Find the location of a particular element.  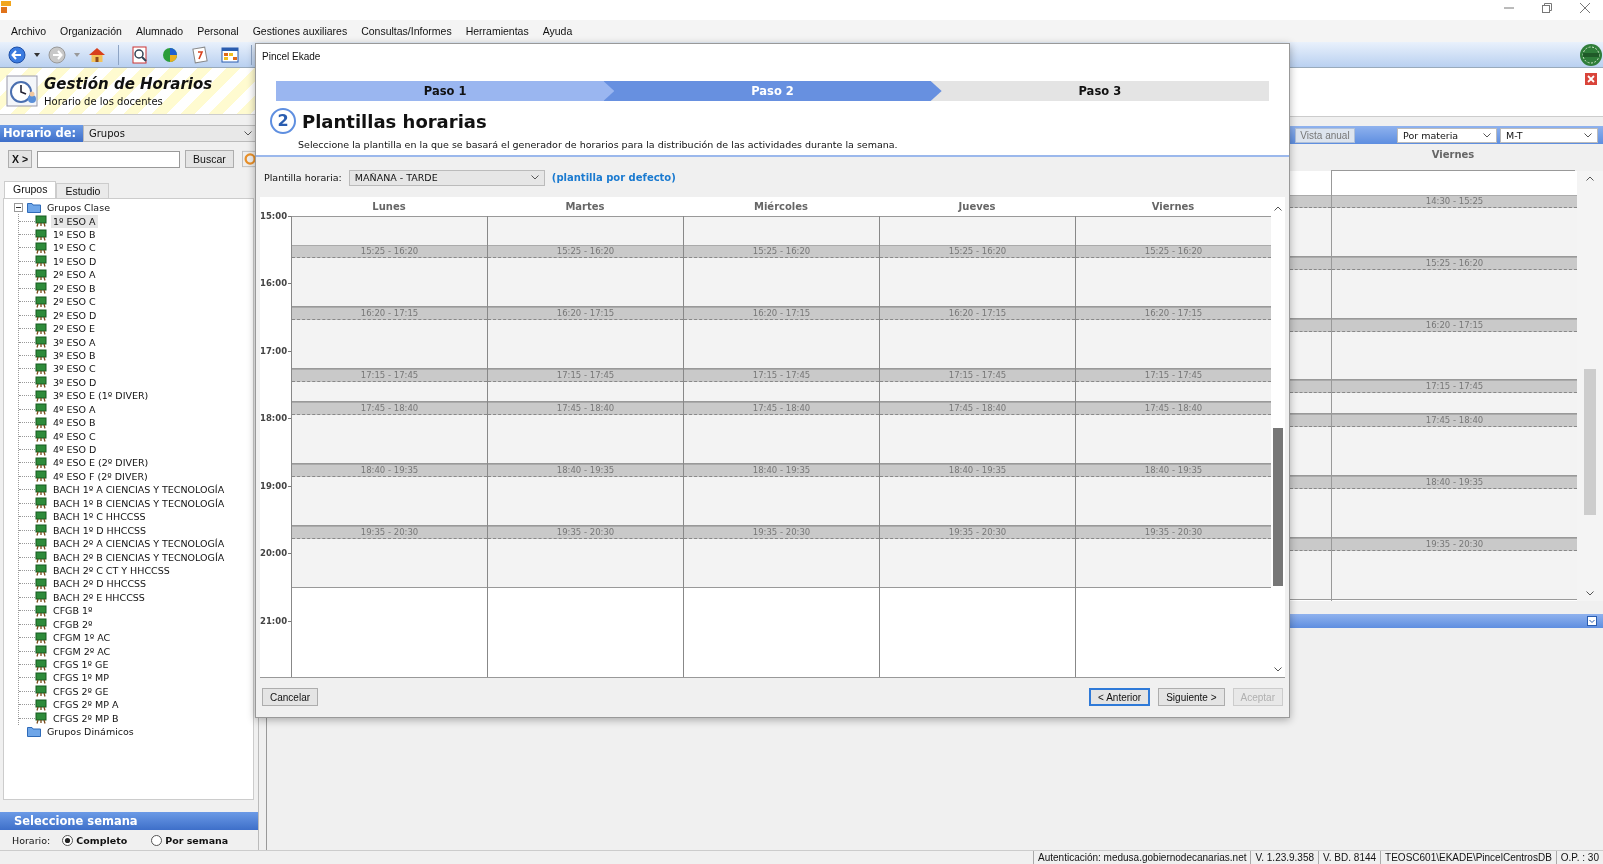

hour-label: 18:00 is located at coordinates (274, 418).